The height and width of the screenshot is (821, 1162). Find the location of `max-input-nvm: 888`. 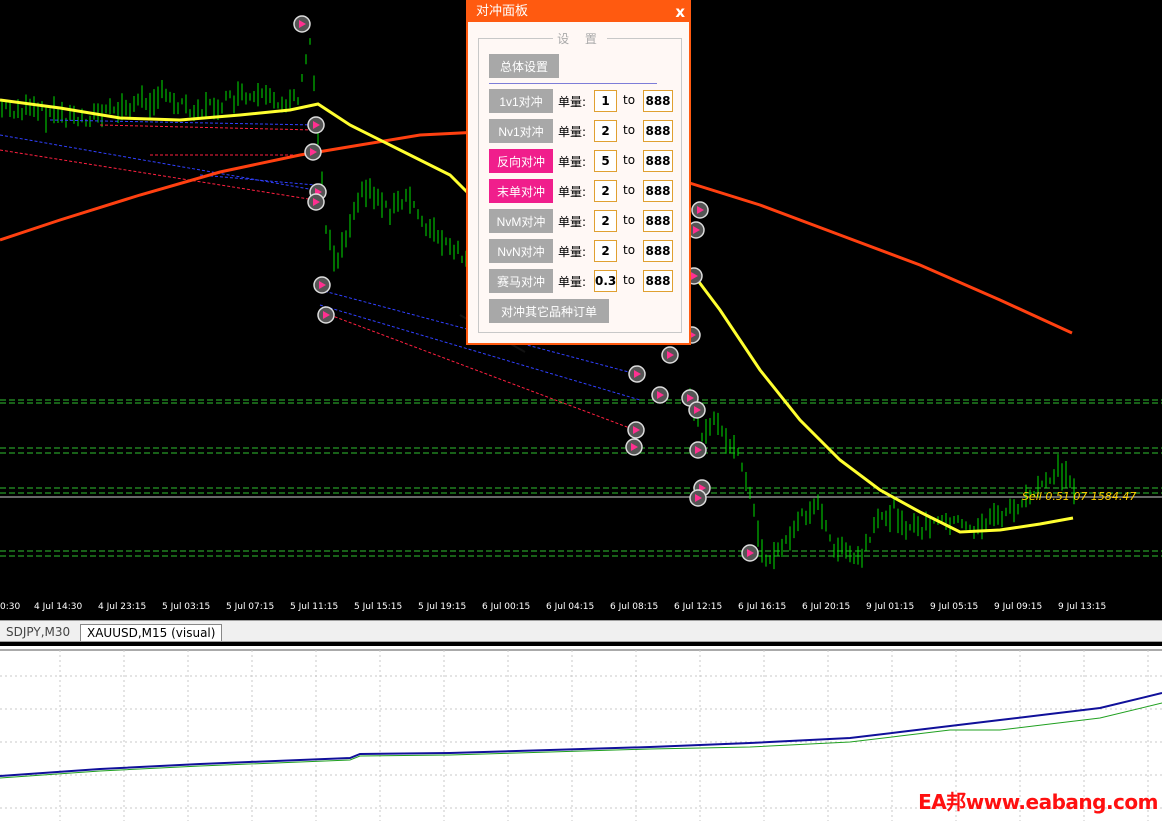

max-input-nvm: 888 is located at coordinates (658, 221).